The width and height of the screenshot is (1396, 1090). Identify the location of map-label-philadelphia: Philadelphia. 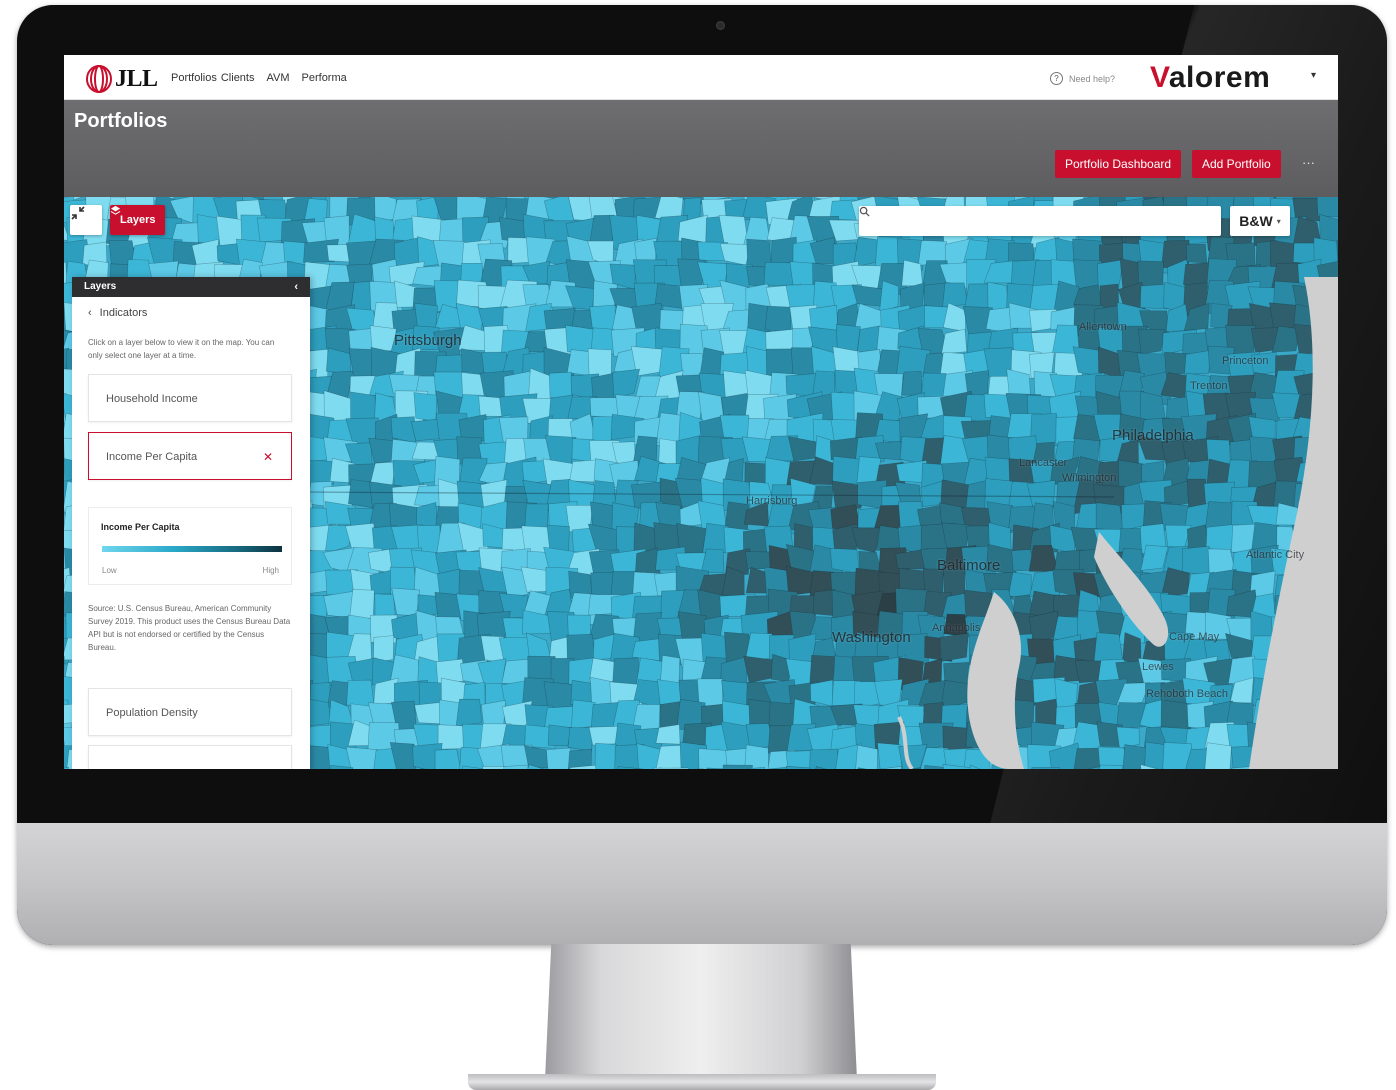
(1153, 435).